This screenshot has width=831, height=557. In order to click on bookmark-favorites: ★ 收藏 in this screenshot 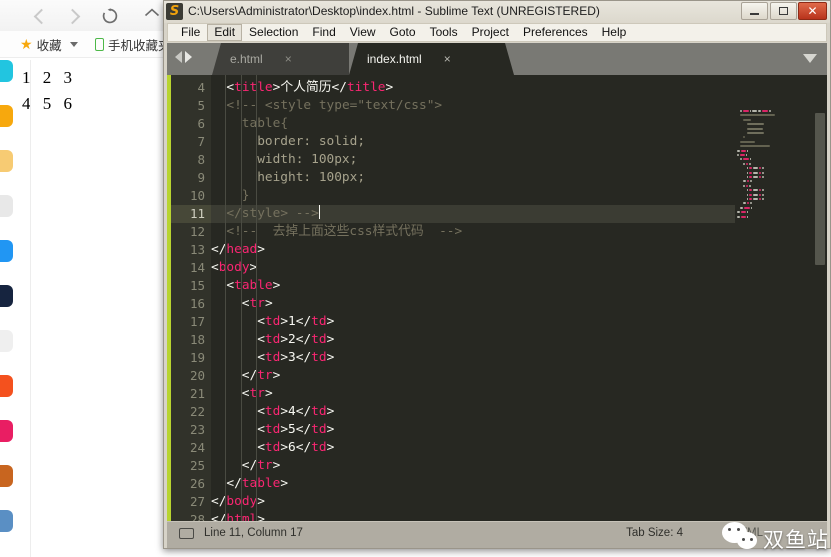, I will do `click(49, 44)`.